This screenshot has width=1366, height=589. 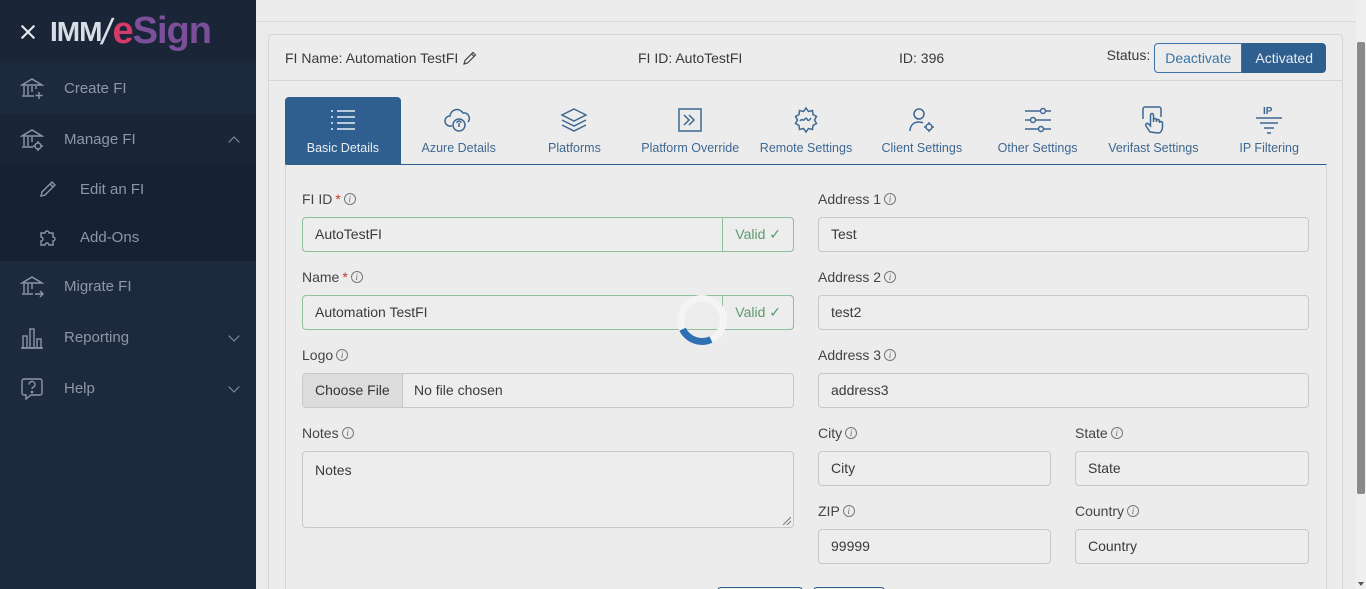 I want to click on fi-id-label: FI ID * i, so click(x=329, y=199).